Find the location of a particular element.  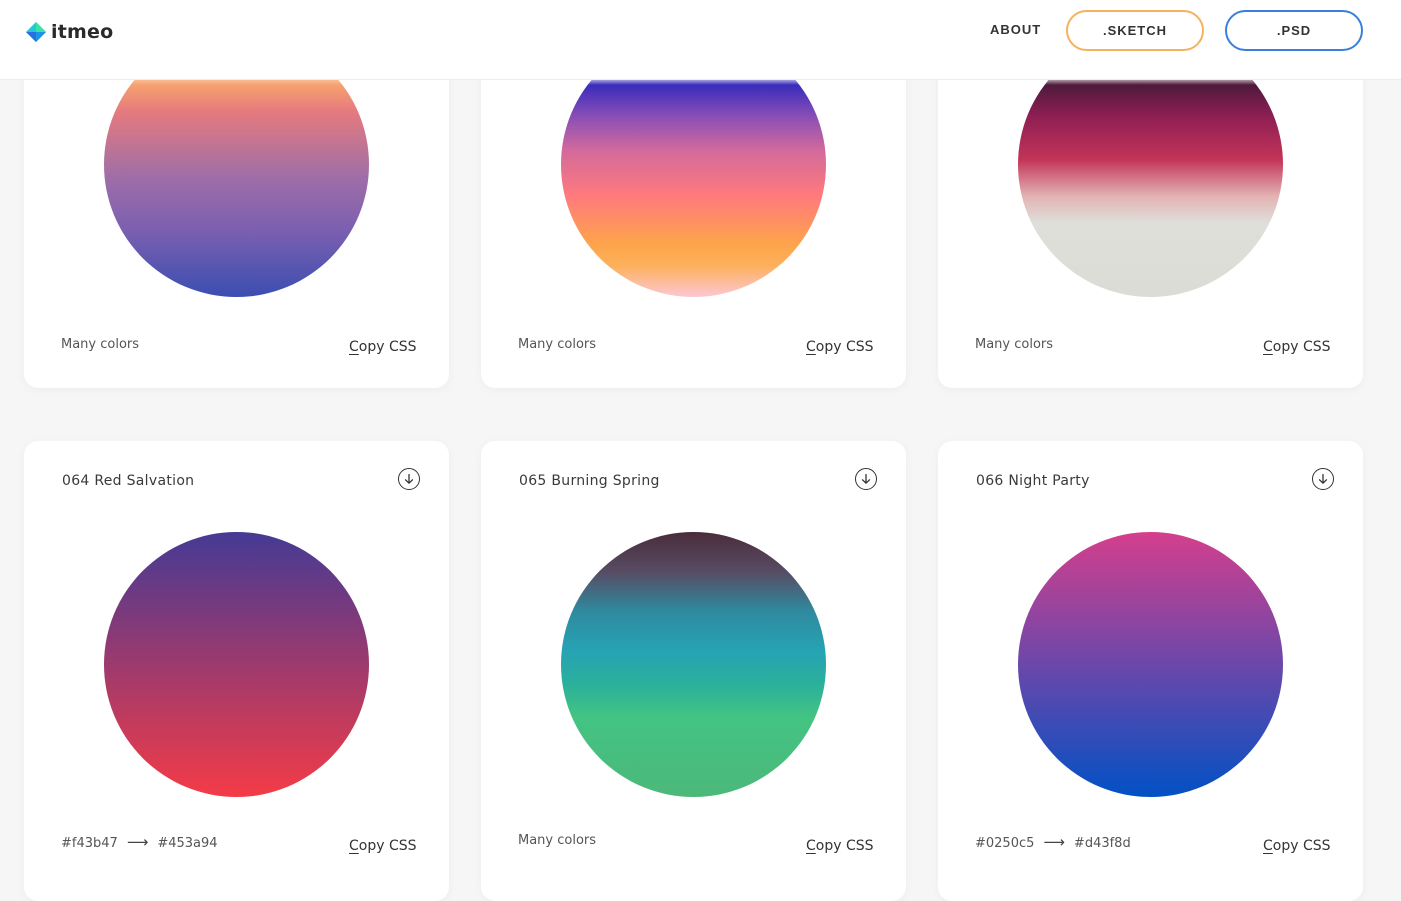

site-header: itmeo ABOUT .SKETCH .PSD is located at coordinates (700, 40).